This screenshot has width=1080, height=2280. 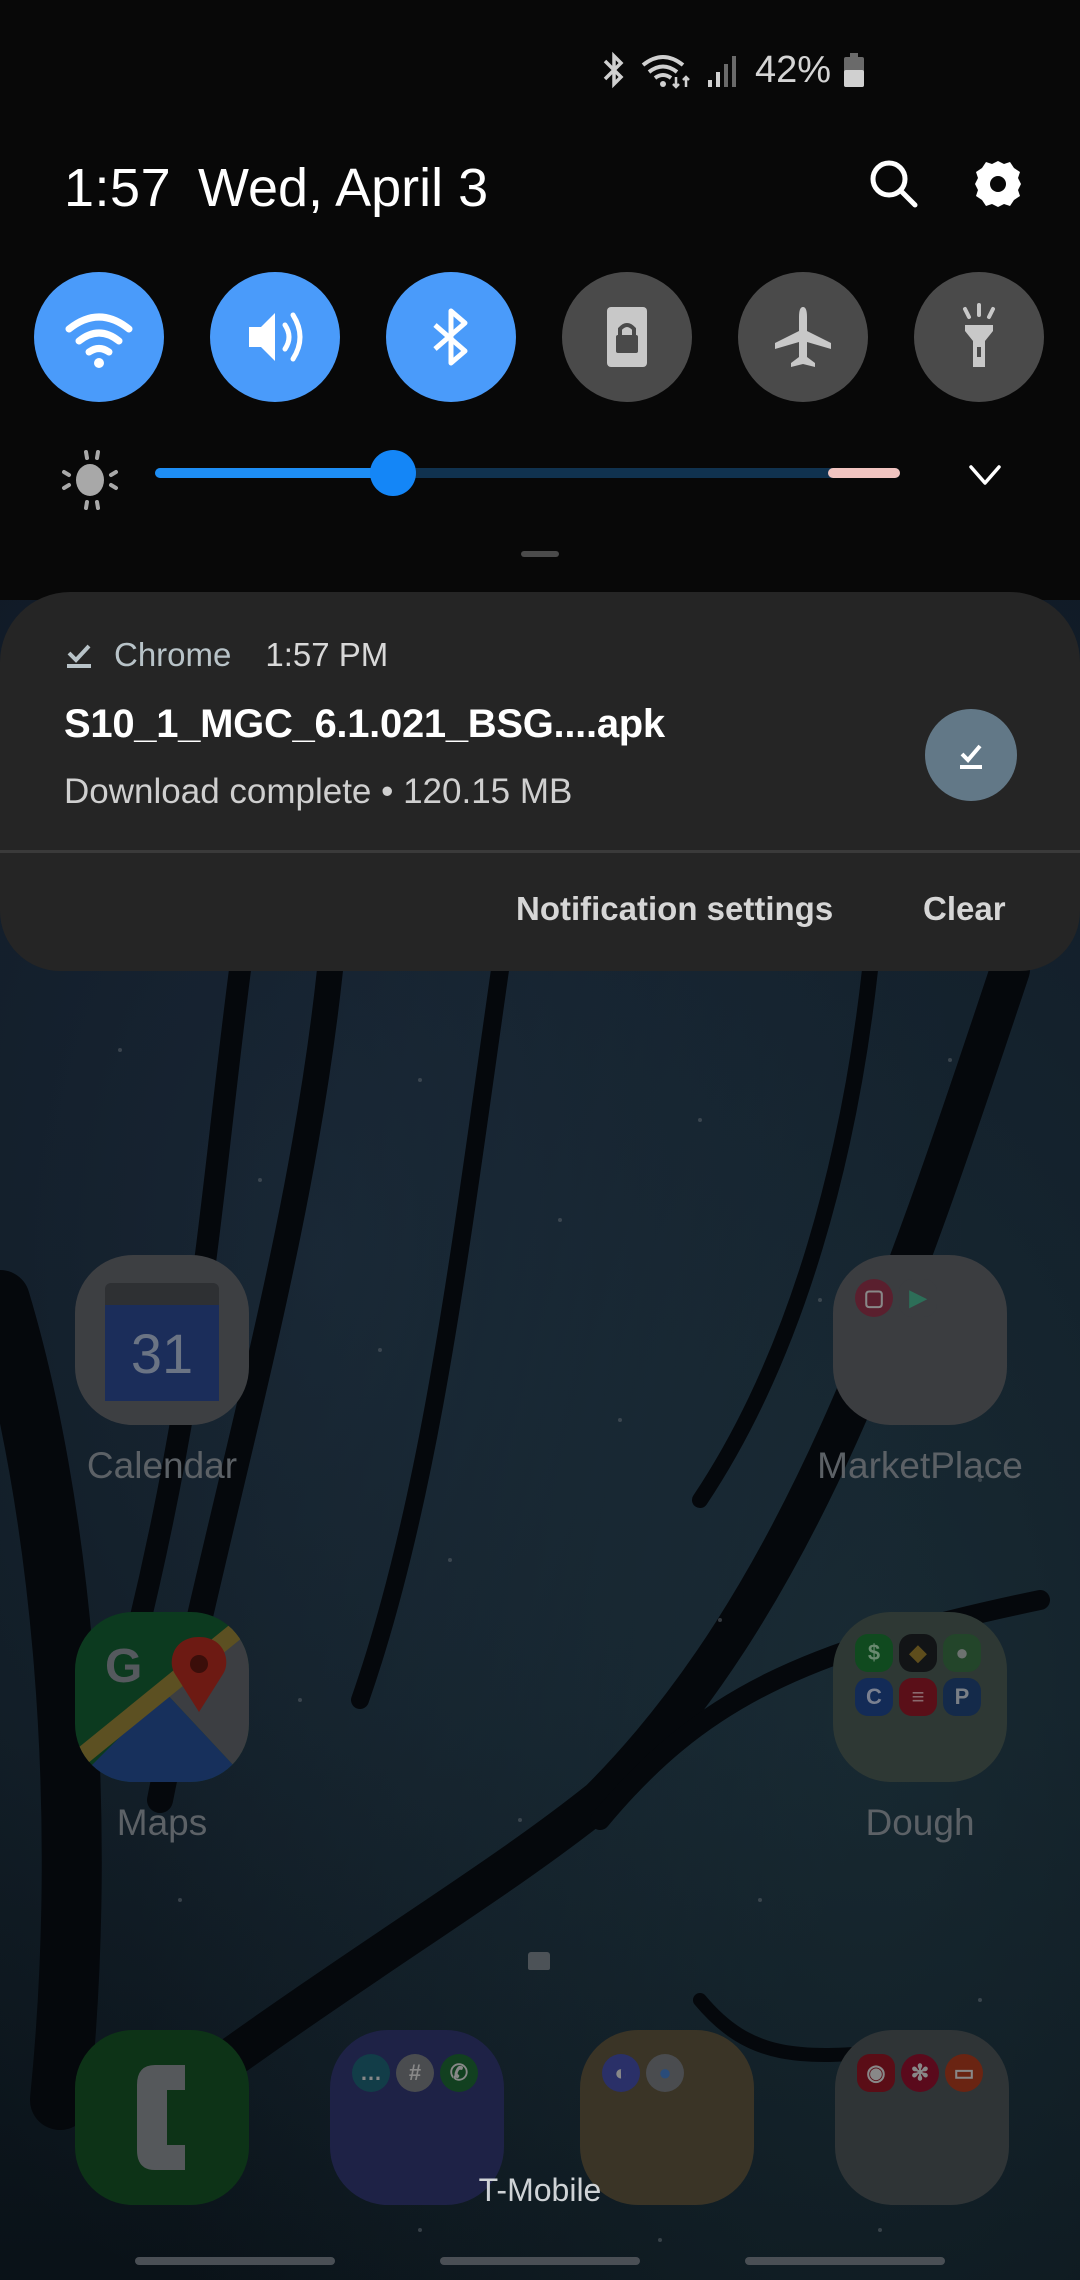 What do you see at coordinates (721, 71) in the screenshot?
I see `signal-icon` at bounding box center [721, 71].